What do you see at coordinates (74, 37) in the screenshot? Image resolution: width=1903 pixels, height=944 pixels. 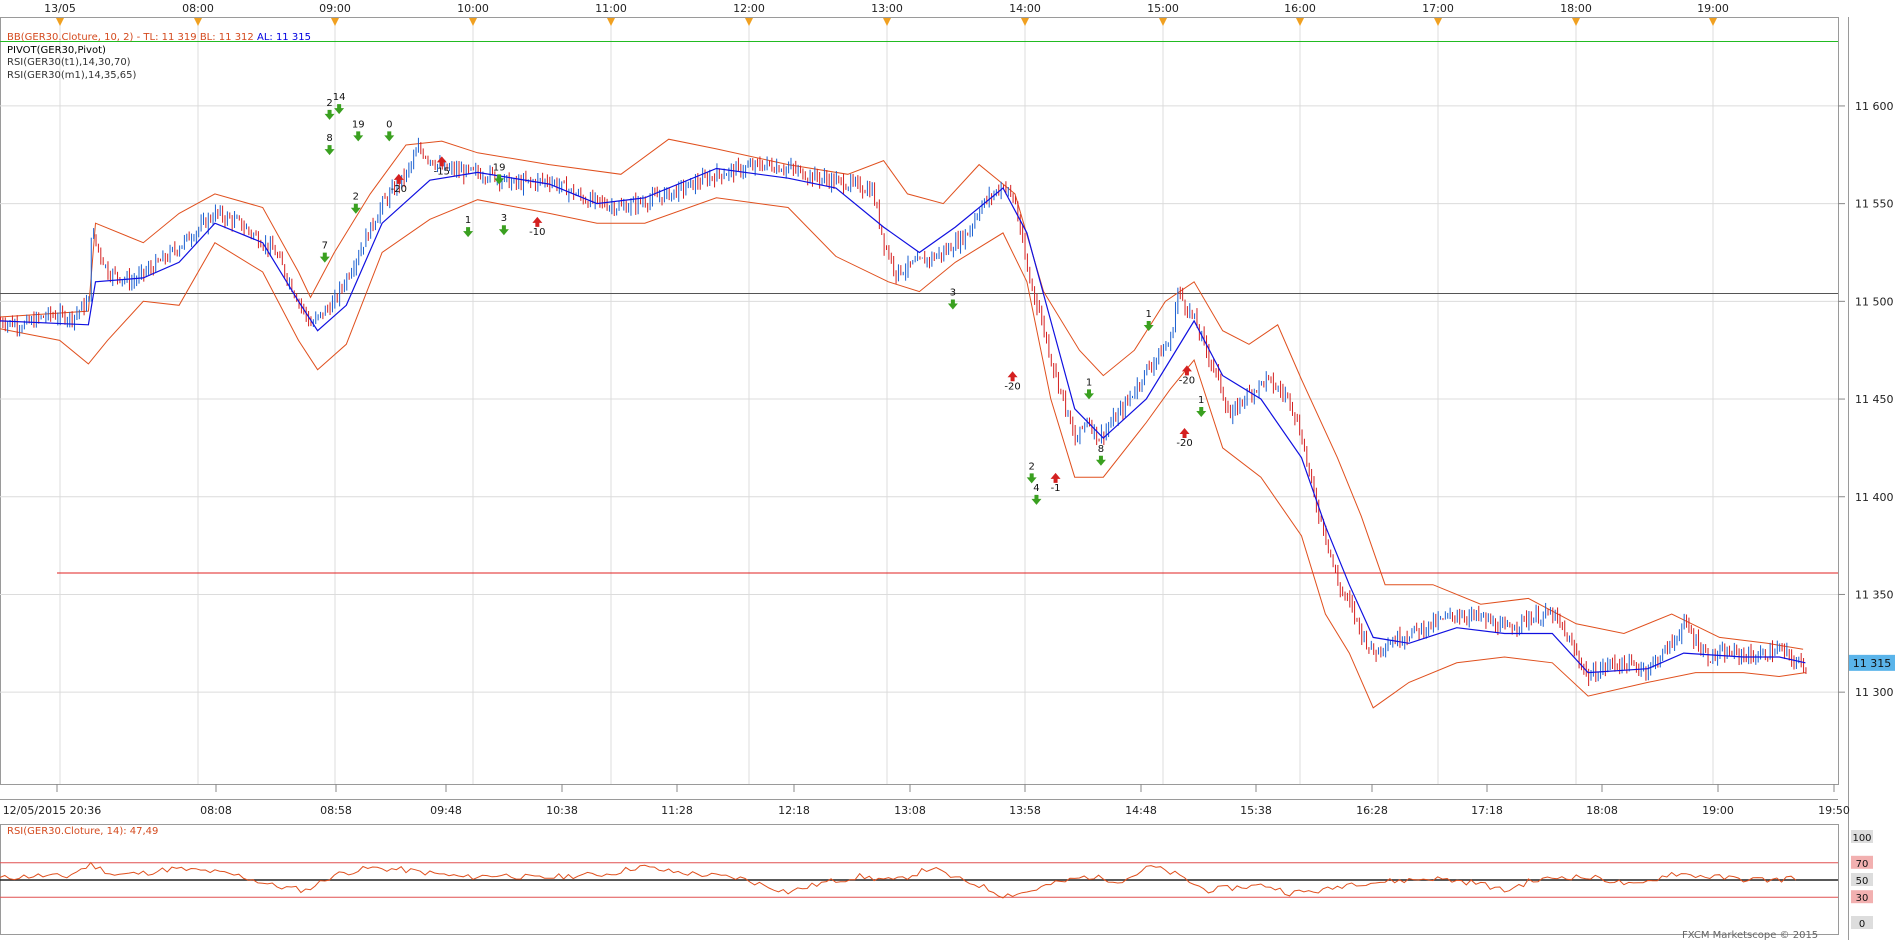 I see `bb-legend-name: BB(GER30.Cloture, 10, 2) -` at bounding box center [74, 37].